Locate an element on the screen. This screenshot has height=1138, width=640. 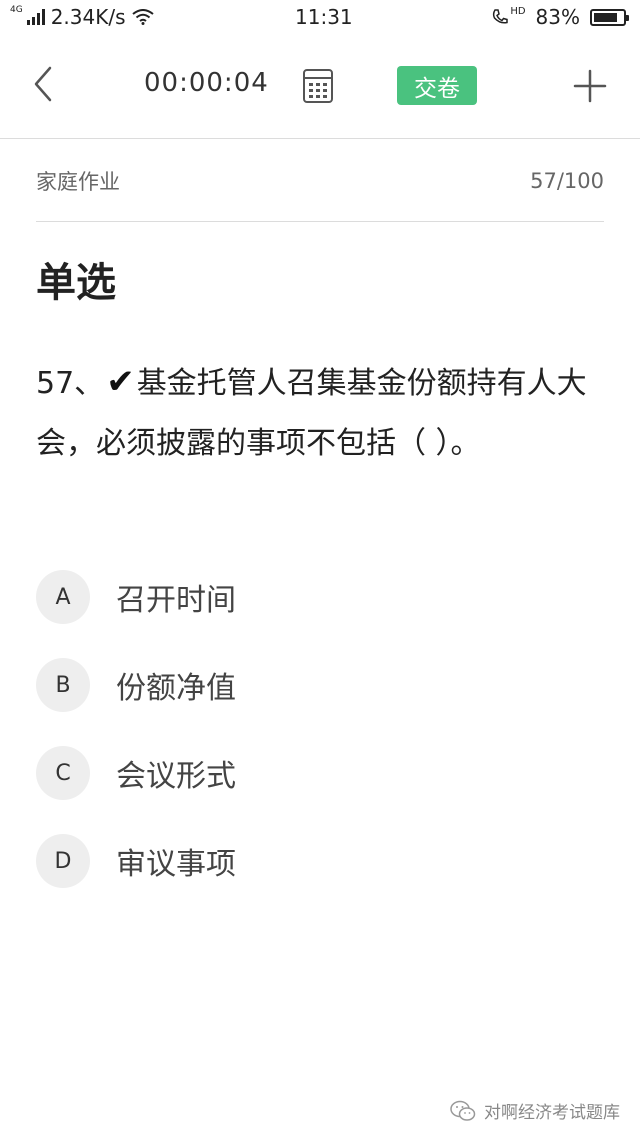
answer-sheet-icon is located at coordinates (318, 86).